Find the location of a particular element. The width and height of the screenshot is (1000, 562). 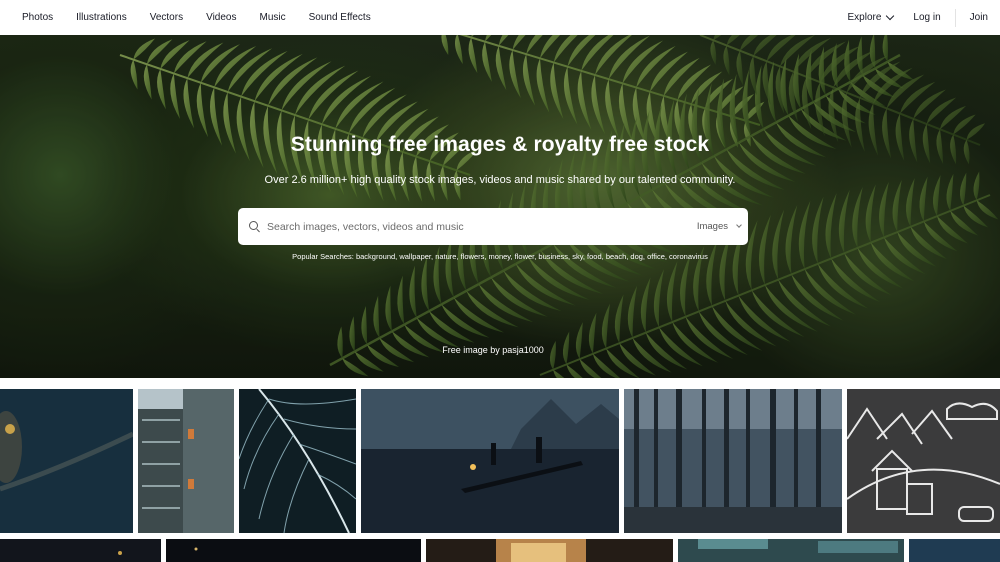

explore-menu: Explore is located at coordinates (871, 17).